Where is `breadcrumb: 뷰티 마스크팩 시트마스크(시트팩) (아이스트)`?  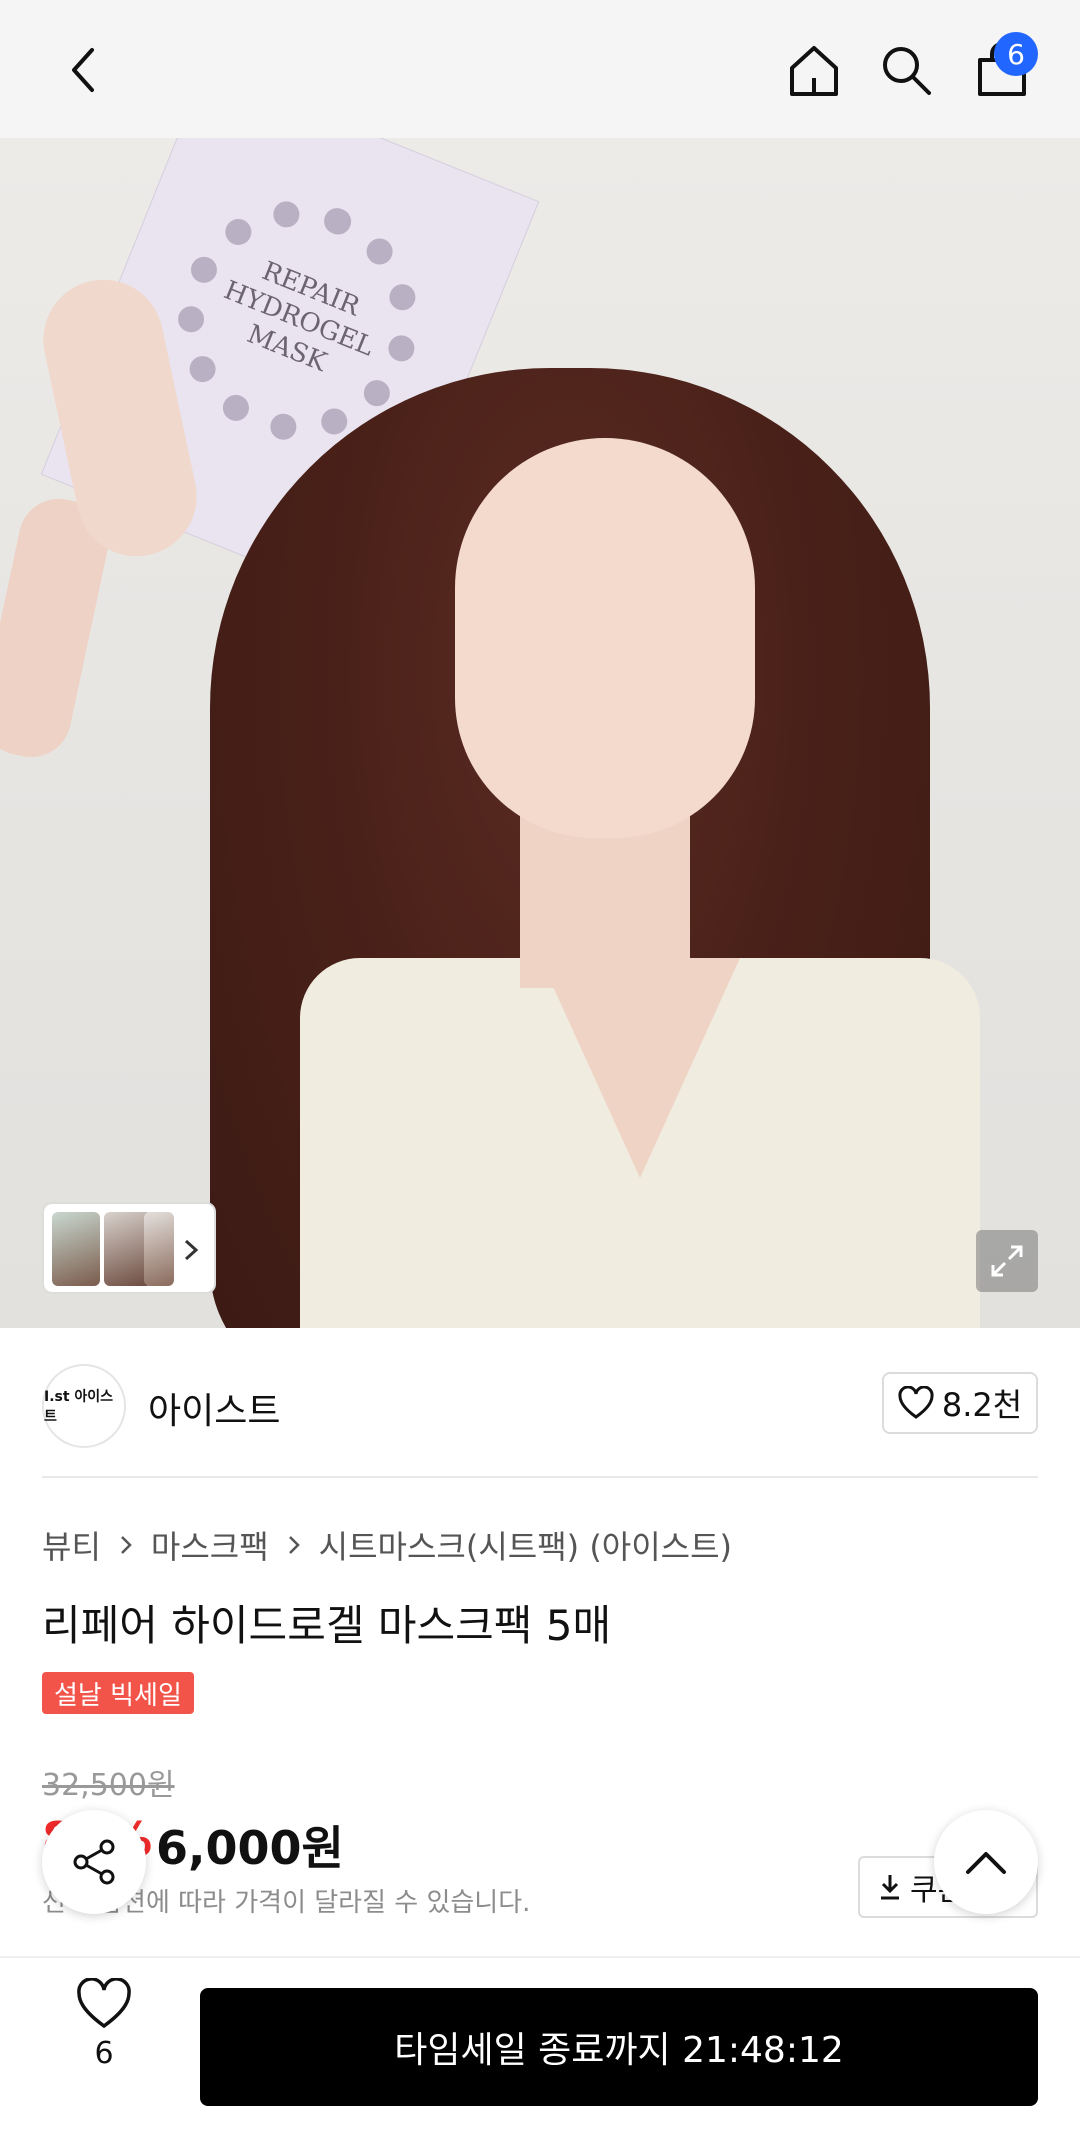 breadcrumb: 뷰티 마스크팩 시트마스크(시트팩) (아이스트) is located at coordinates (387, 1545).